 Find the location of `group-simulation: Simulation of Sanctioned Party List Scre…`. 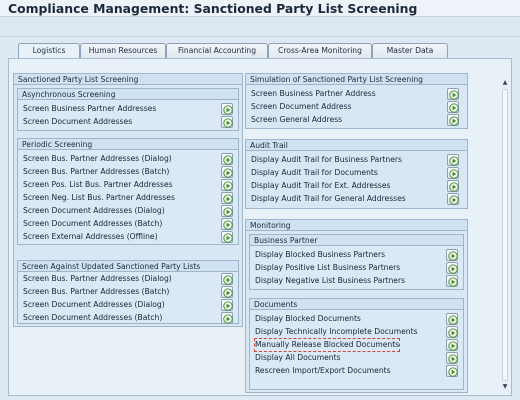

group-simulation: Simulation of Sanctioned Party List Scre… is located at coordinates (356, 101).